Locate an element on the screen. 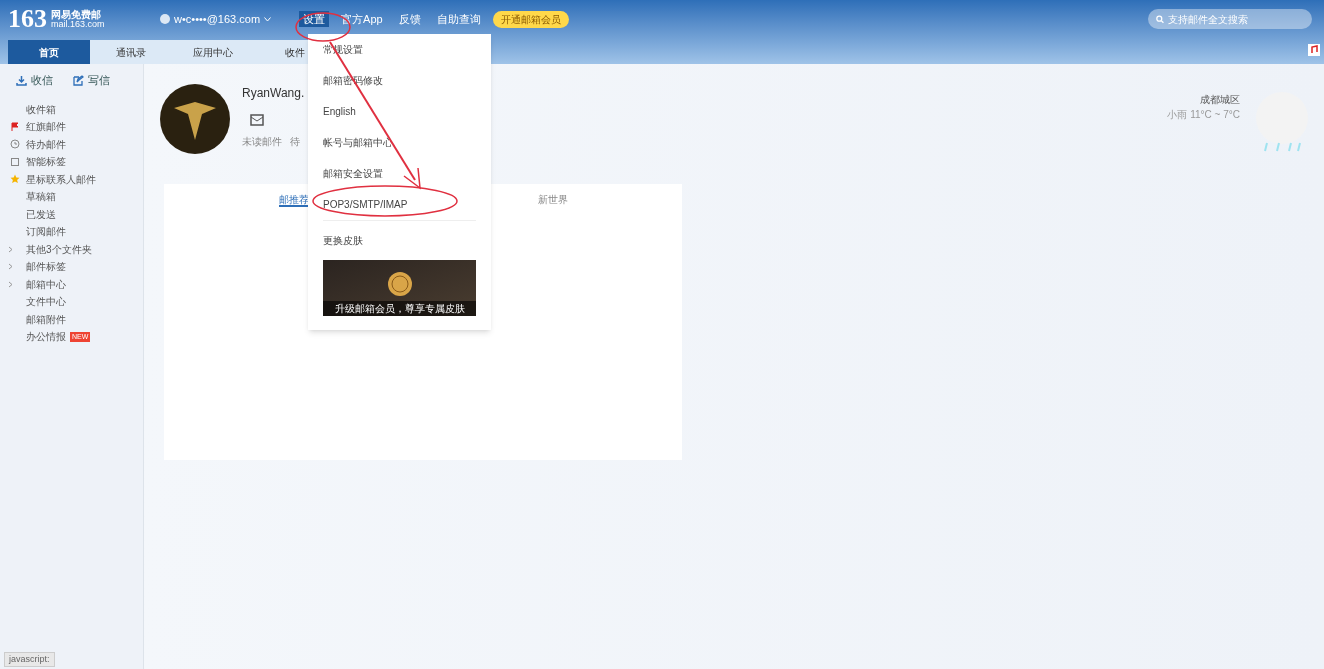 The width and height of the screenshot is (1324, 669). folder-item: 收件箱 is located at coordinates (41, 109).